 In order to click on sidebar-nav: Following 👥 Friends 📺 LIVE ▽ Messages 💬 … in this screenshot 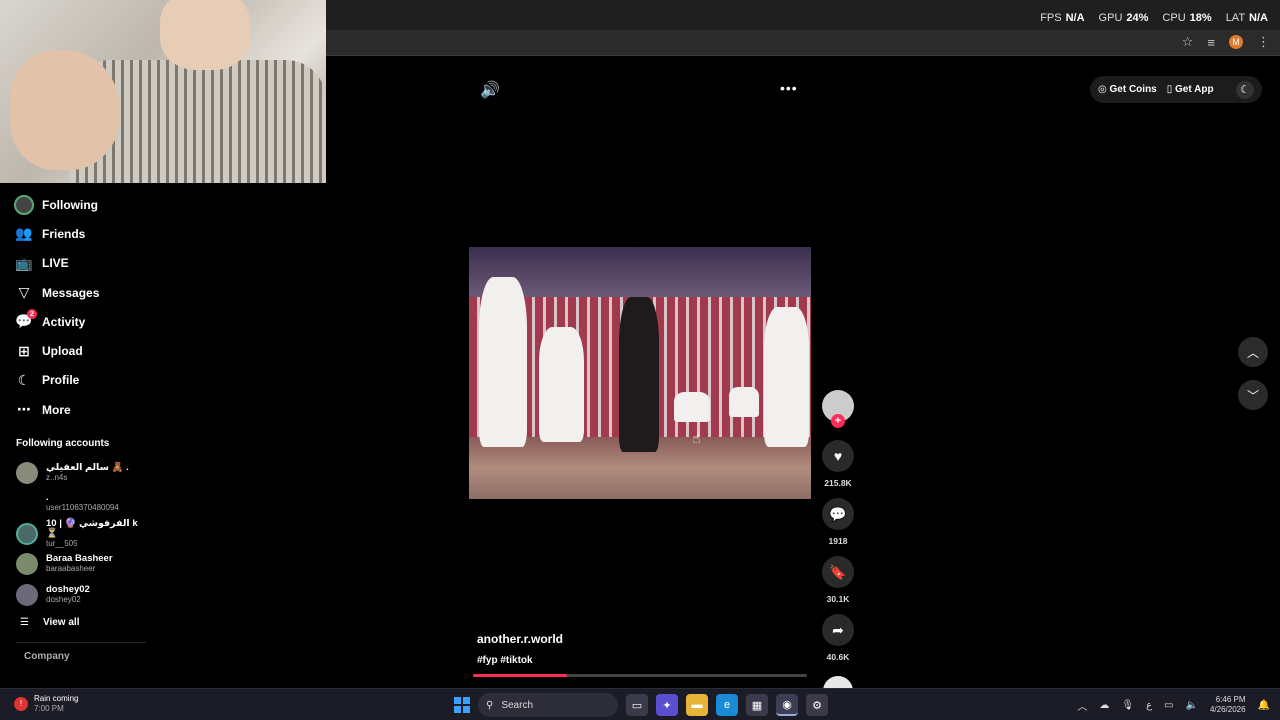, I will do `click(75, 426)`.